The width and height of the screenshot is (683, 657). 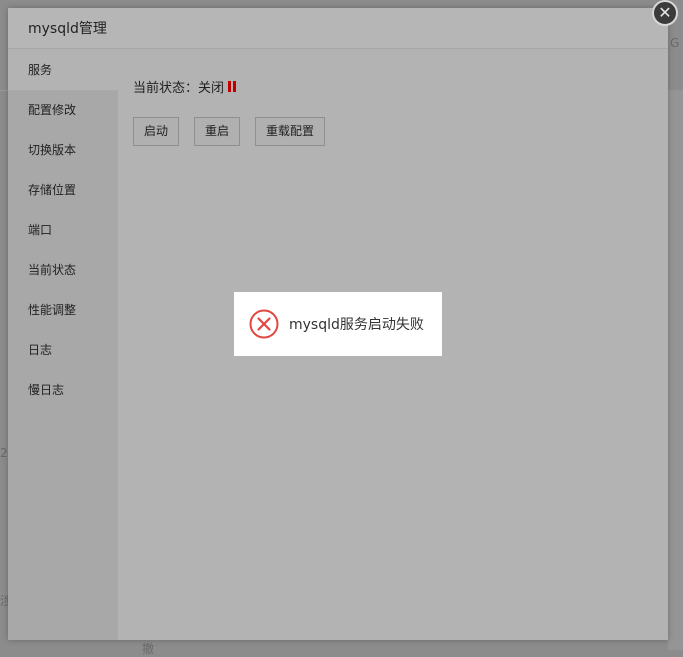 What do you see at coordinates (217, 131) in the screenshot?
I see `restart-button: 重启` at bounding box center [217, 131].